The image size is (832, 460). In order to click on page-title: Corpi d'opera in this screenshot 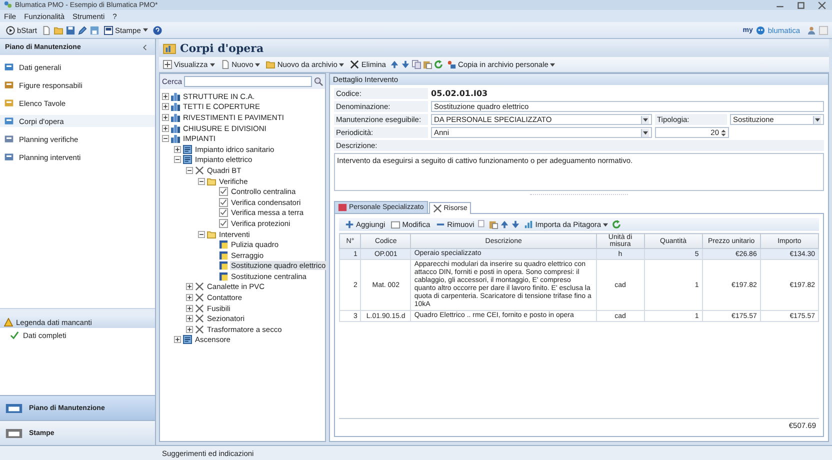, I will do `click(222, 48)`.